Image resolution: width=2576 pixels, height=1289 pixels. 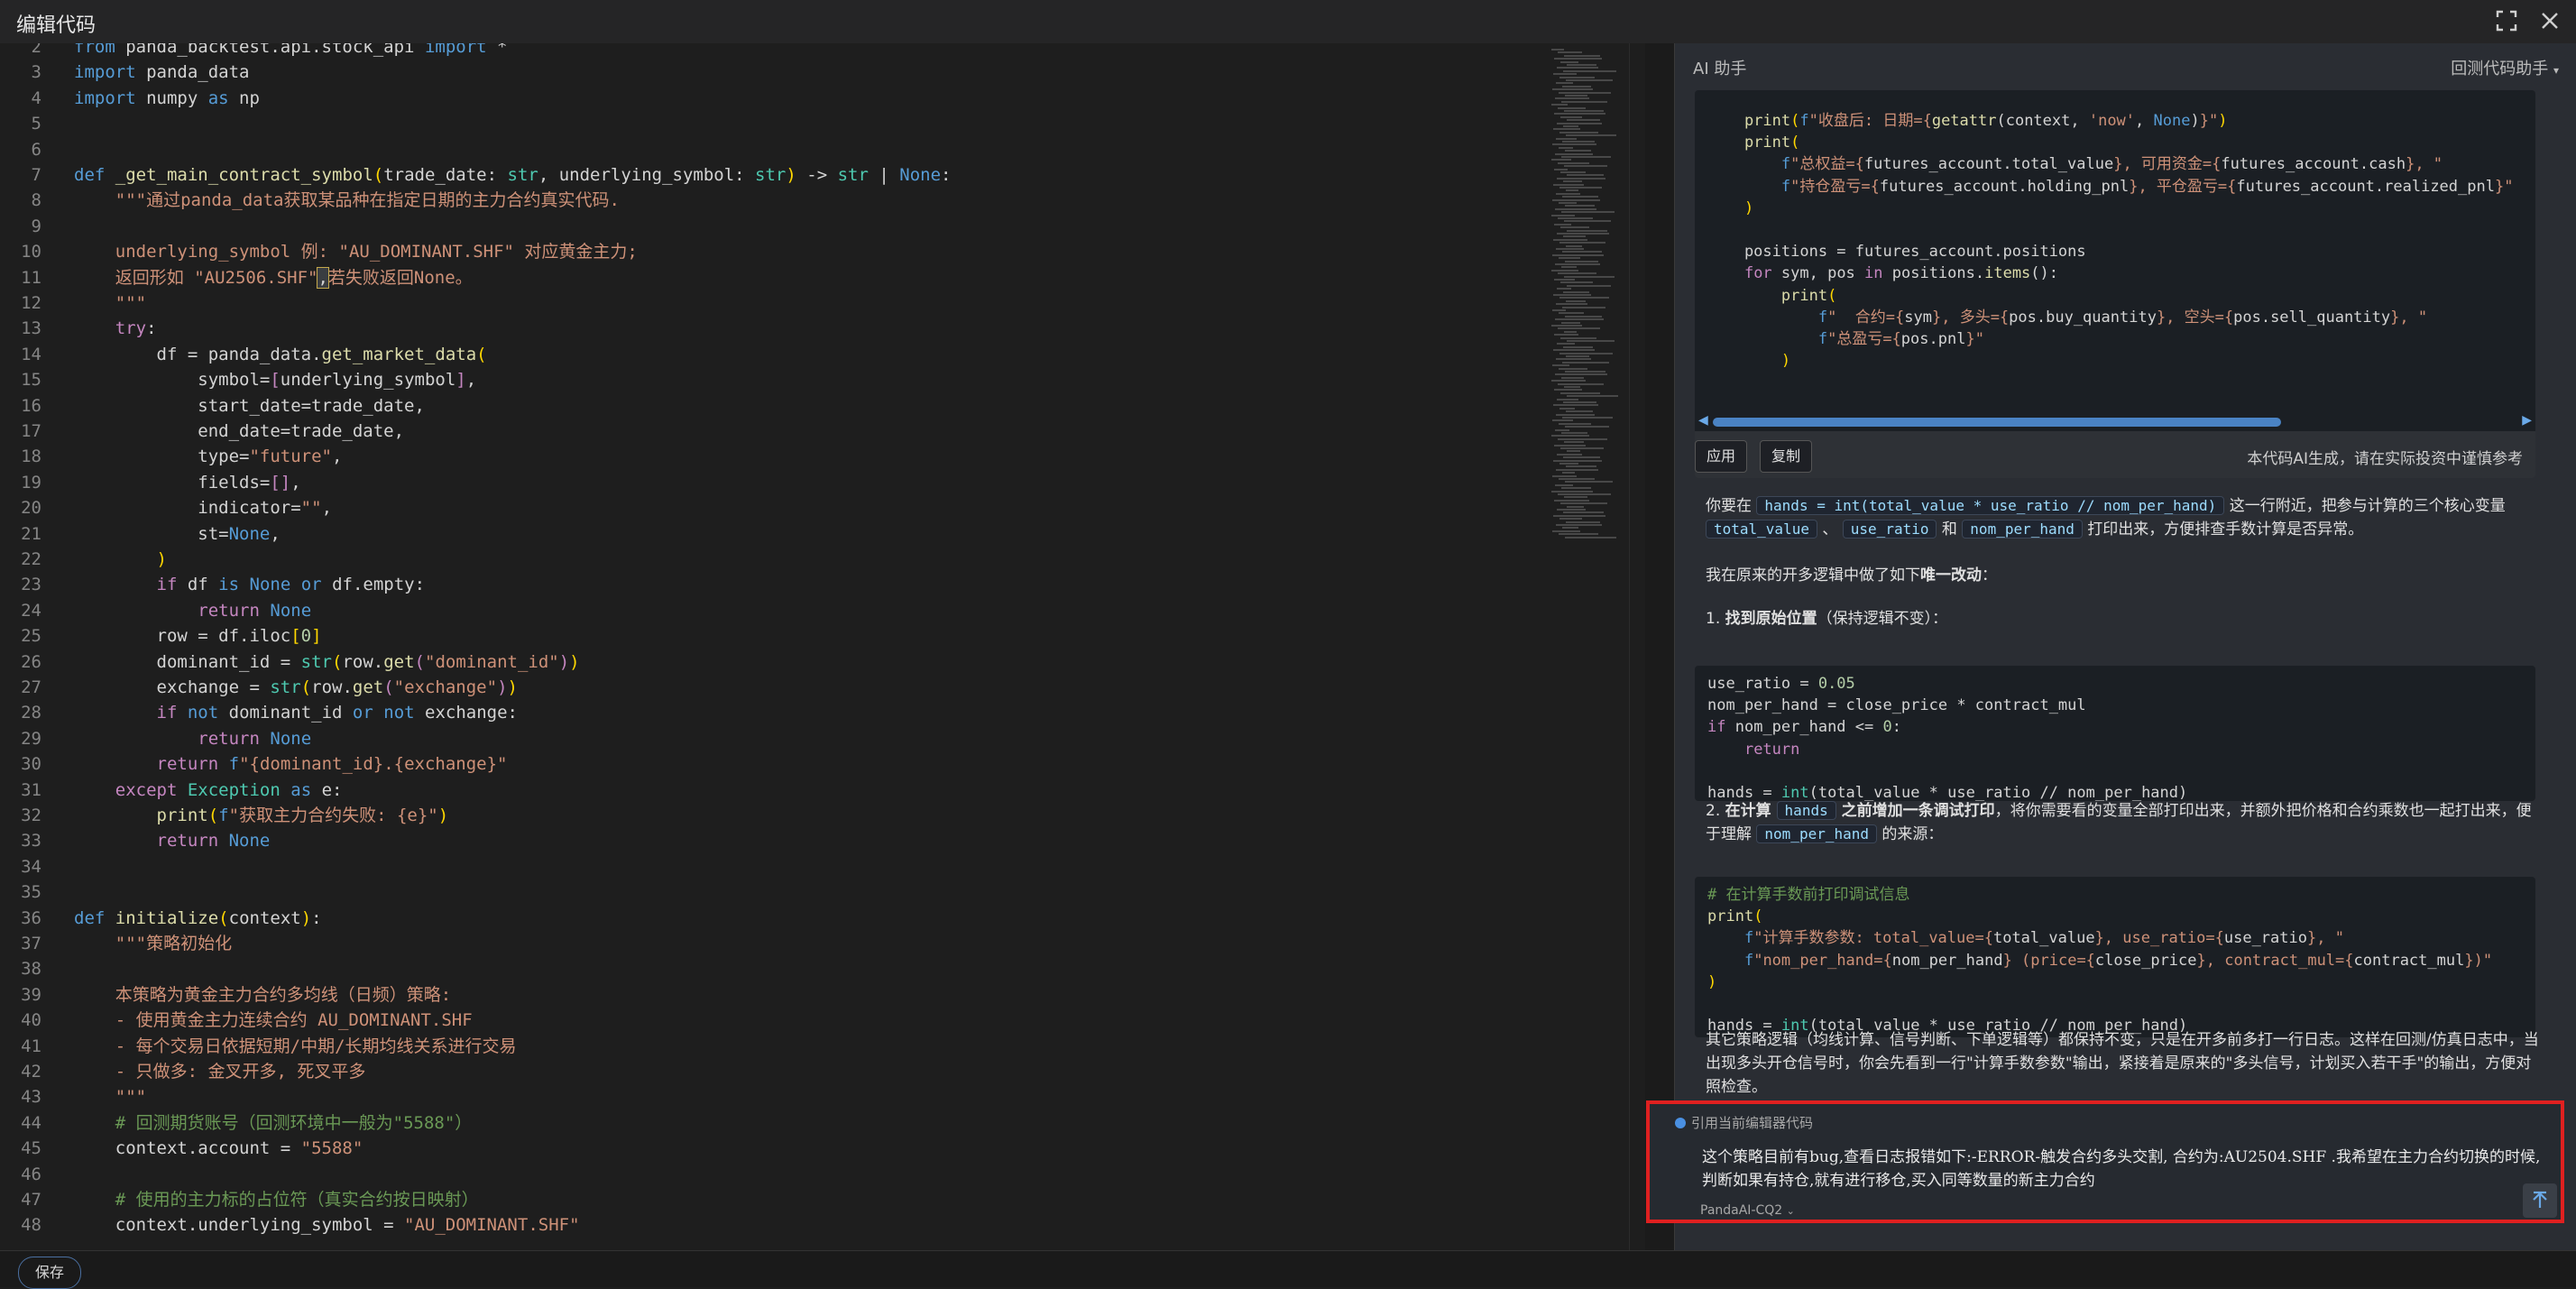 What do you see at coordinates (31, 1046) in the screenshot?
I see `line-number: 41` at bounding box center [31, 1046].